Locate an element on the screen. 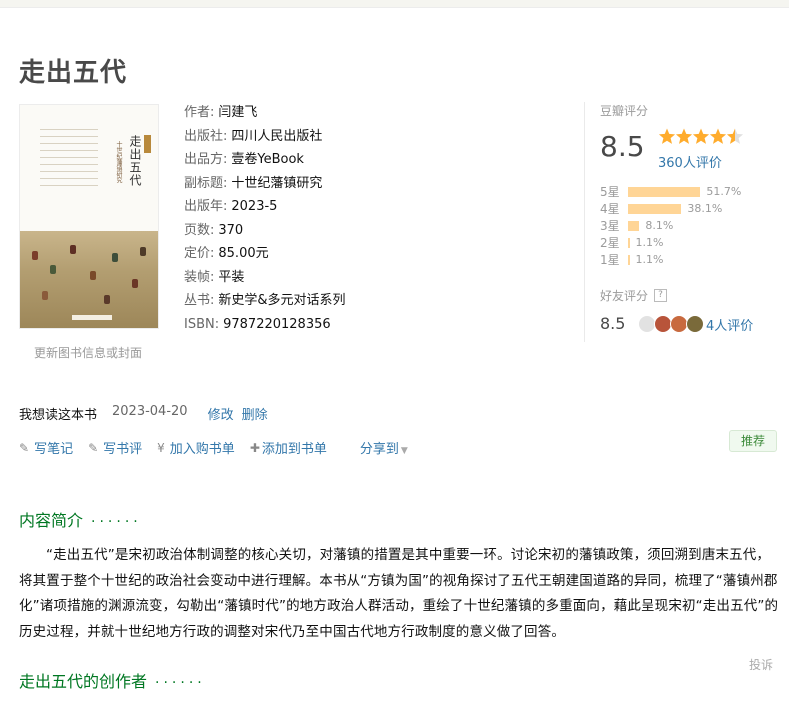  info-row: 页数: 370 is located at coordinates (314, 233).